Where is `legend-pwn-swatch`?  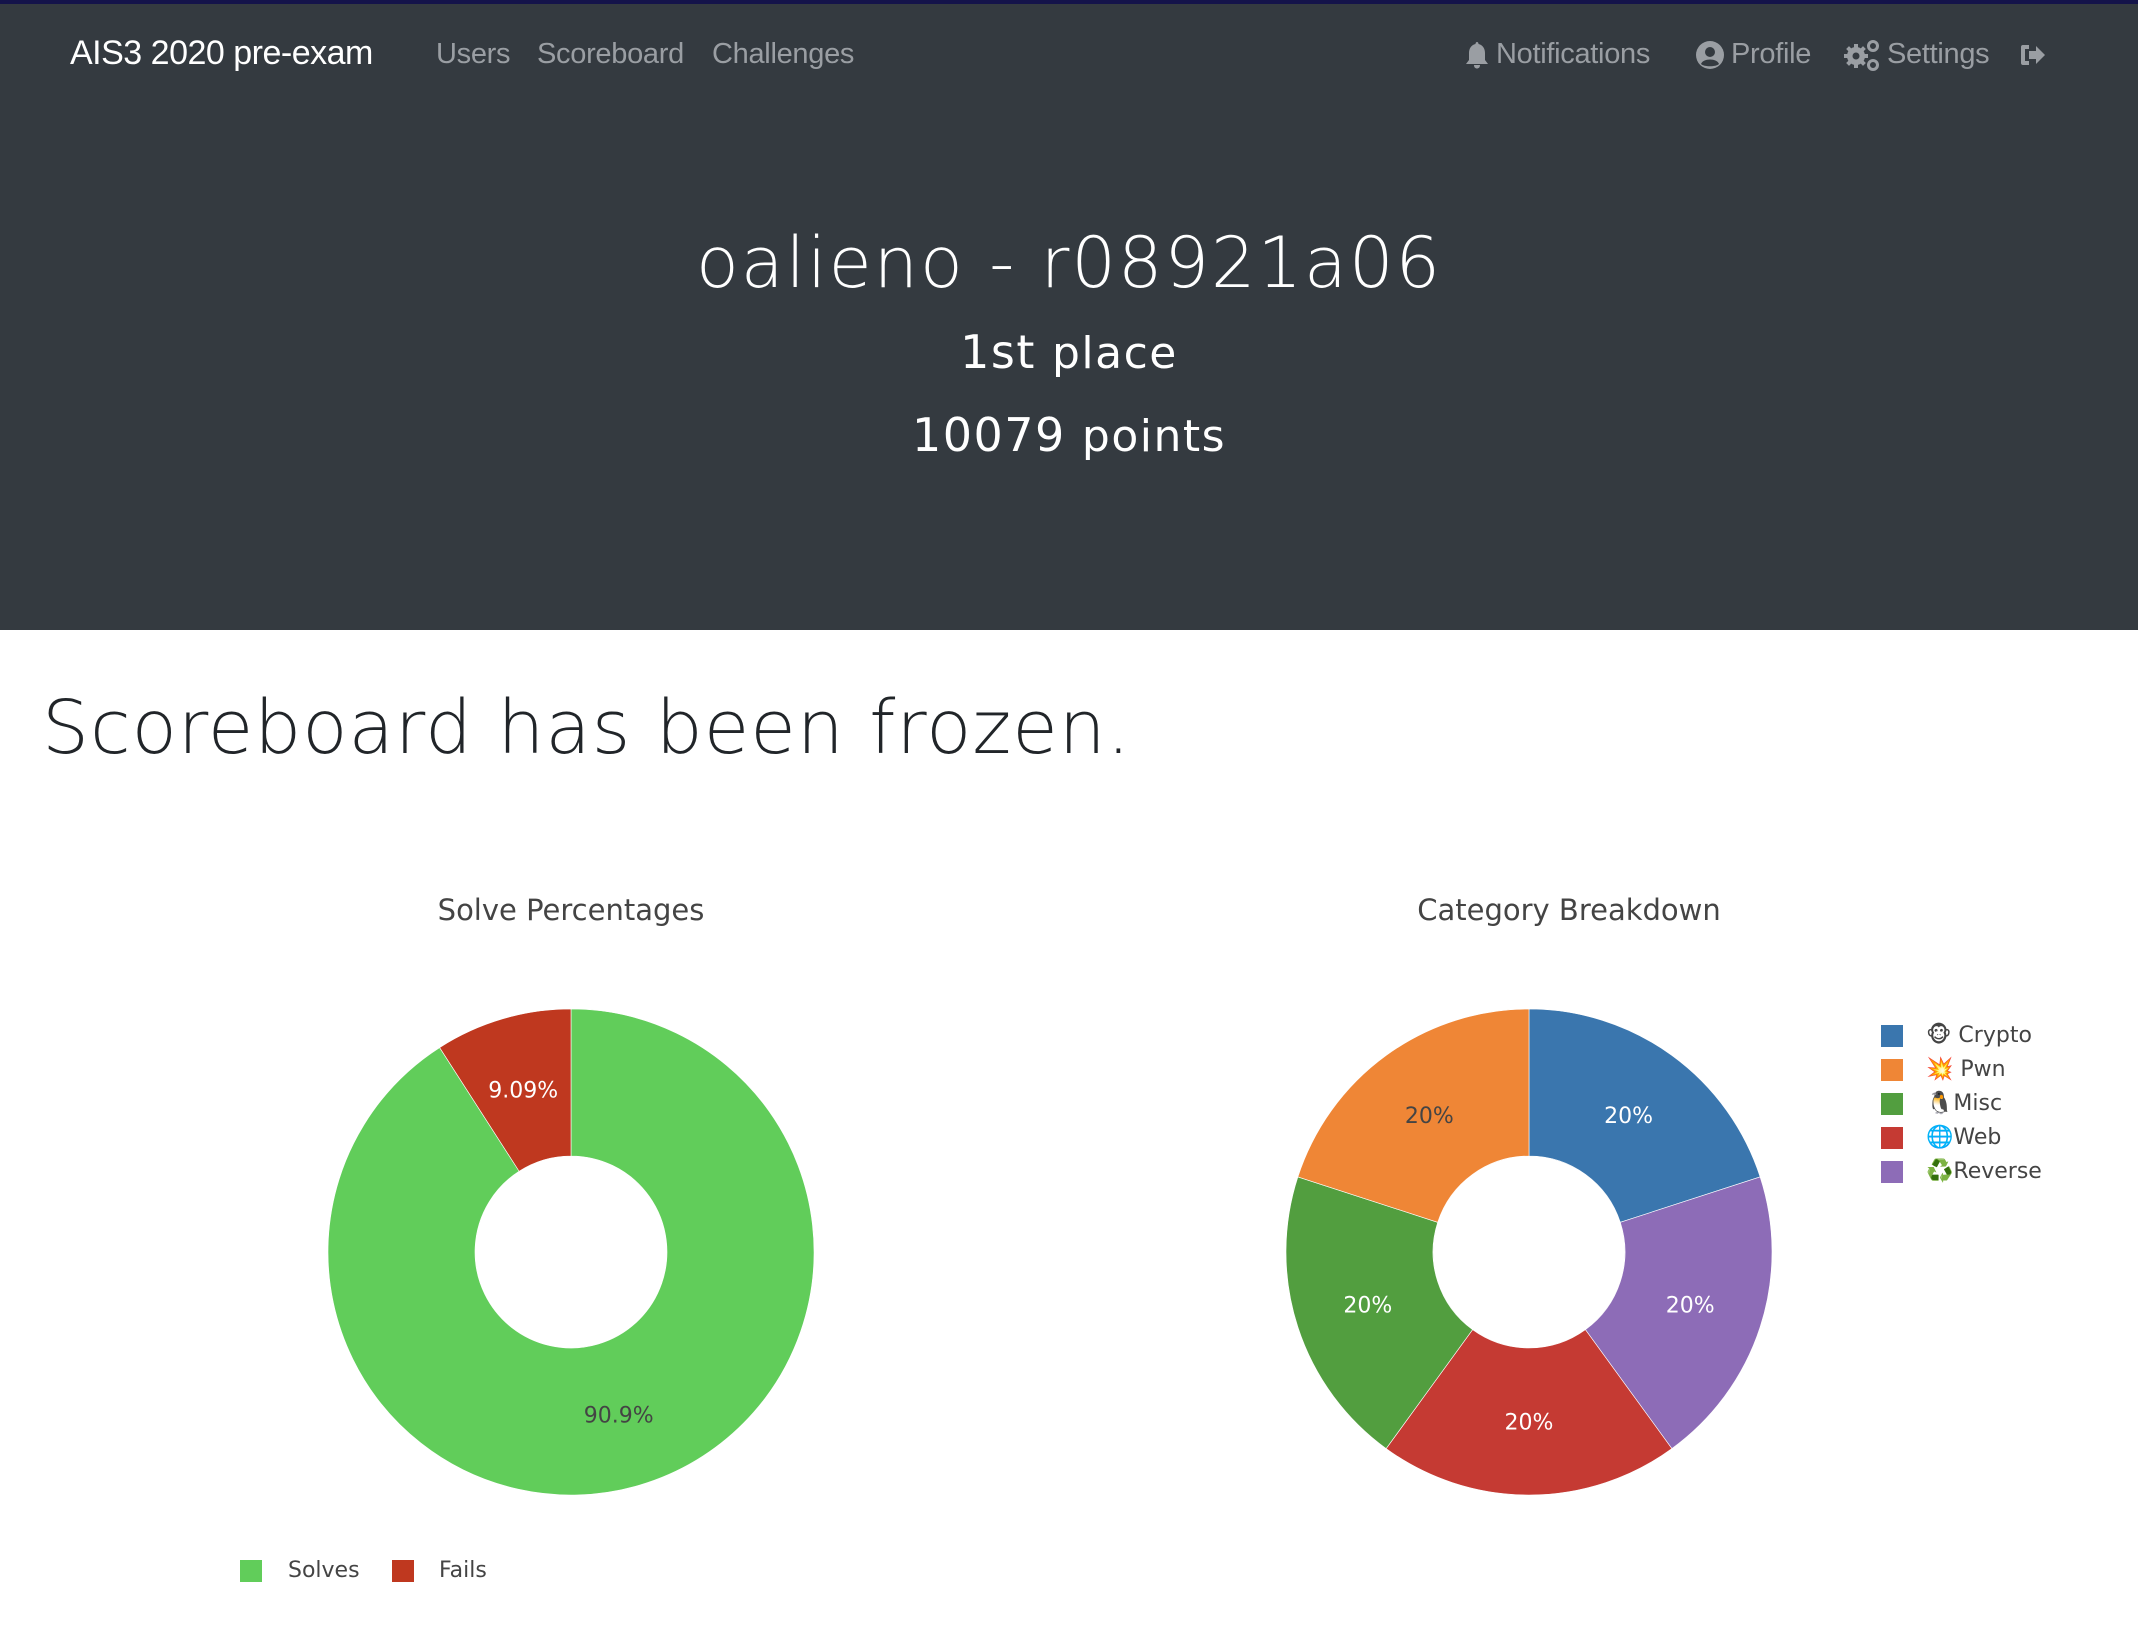 legend-pwn-swatch is located at coordinates (1892, 1070).